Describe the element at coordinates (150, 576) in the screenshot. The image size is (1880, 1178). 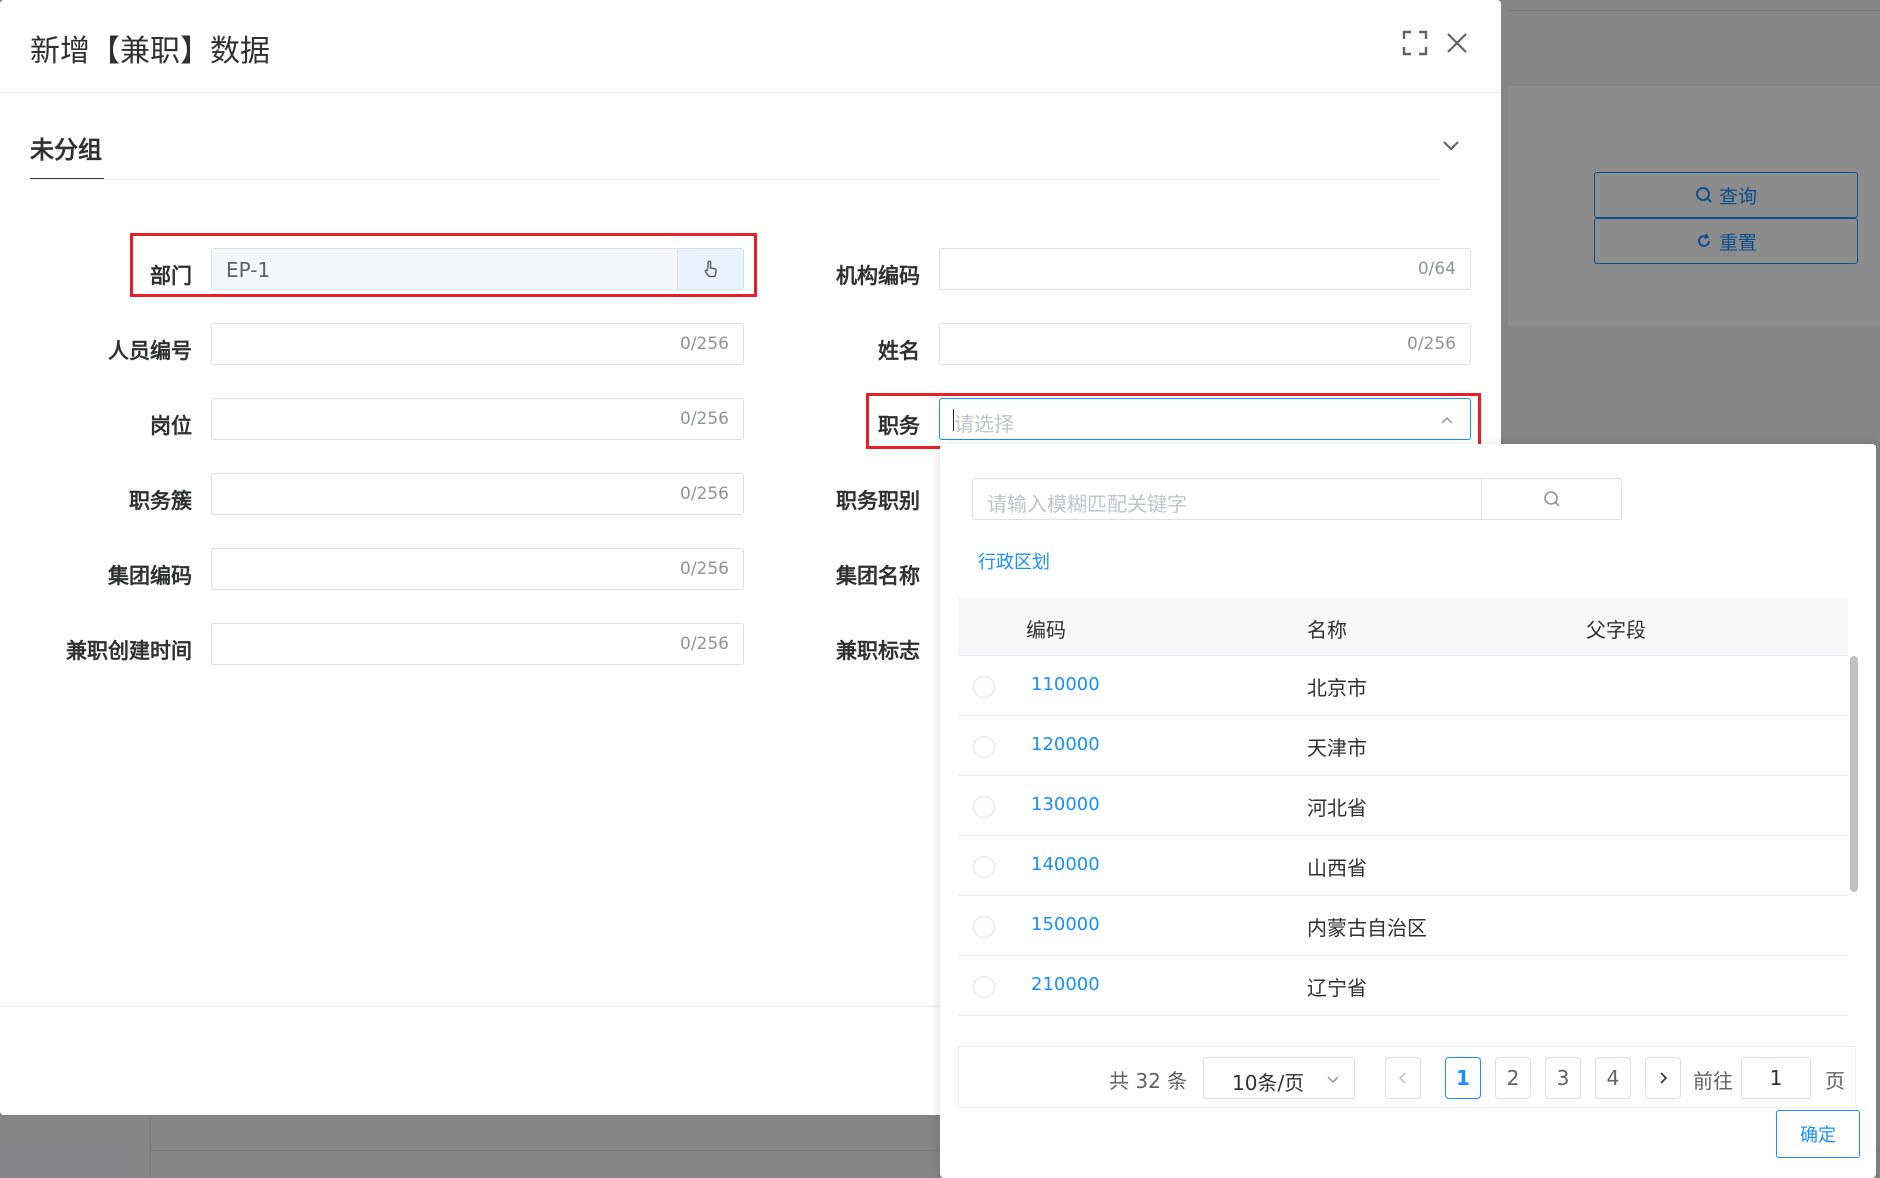
I see `group-code-label: 集团编码` at that location.